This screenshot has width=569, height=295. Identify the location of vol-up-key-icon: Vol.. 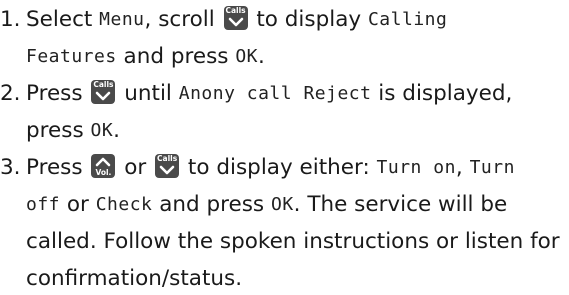
(103, 166).